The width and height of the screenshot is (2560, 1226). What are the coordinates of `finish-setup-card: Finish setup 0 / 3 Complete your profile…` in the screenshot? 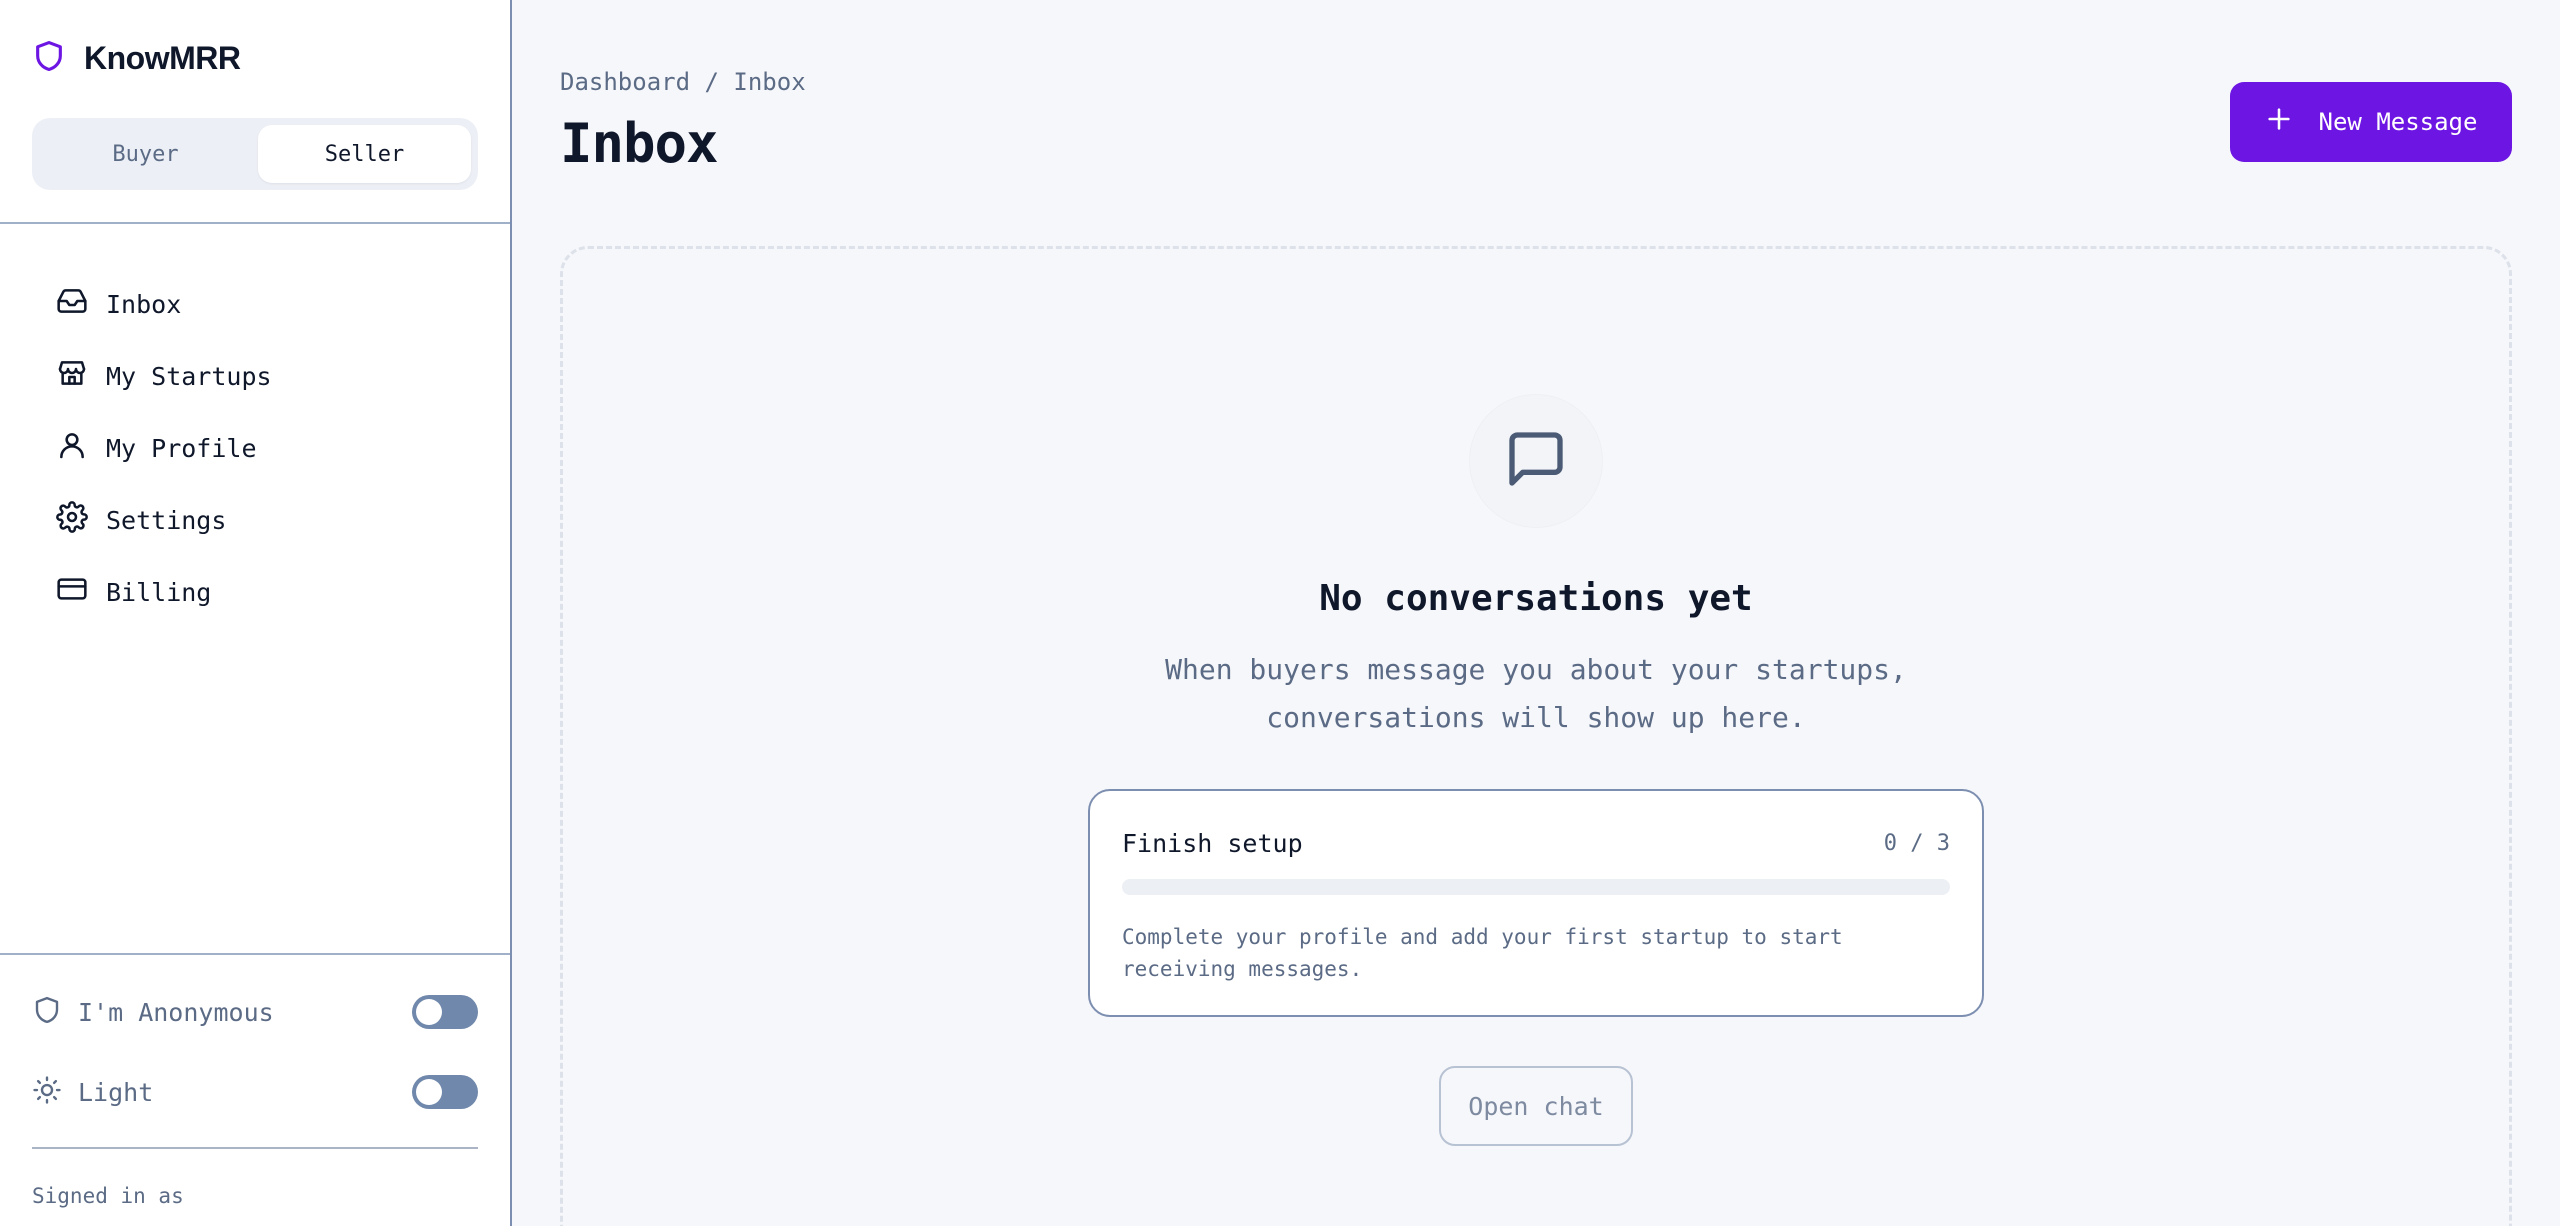 It's located at (1536, 903).